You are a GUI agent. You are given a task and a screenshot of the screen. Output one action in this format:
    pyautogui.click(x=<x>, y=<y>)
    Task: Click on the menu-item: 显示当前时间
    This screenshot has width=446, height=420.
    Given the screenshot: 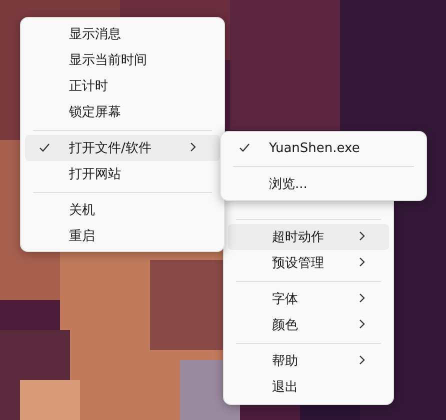 What is the action you would take?
    pyautogui.click(x=122, y=60)
    